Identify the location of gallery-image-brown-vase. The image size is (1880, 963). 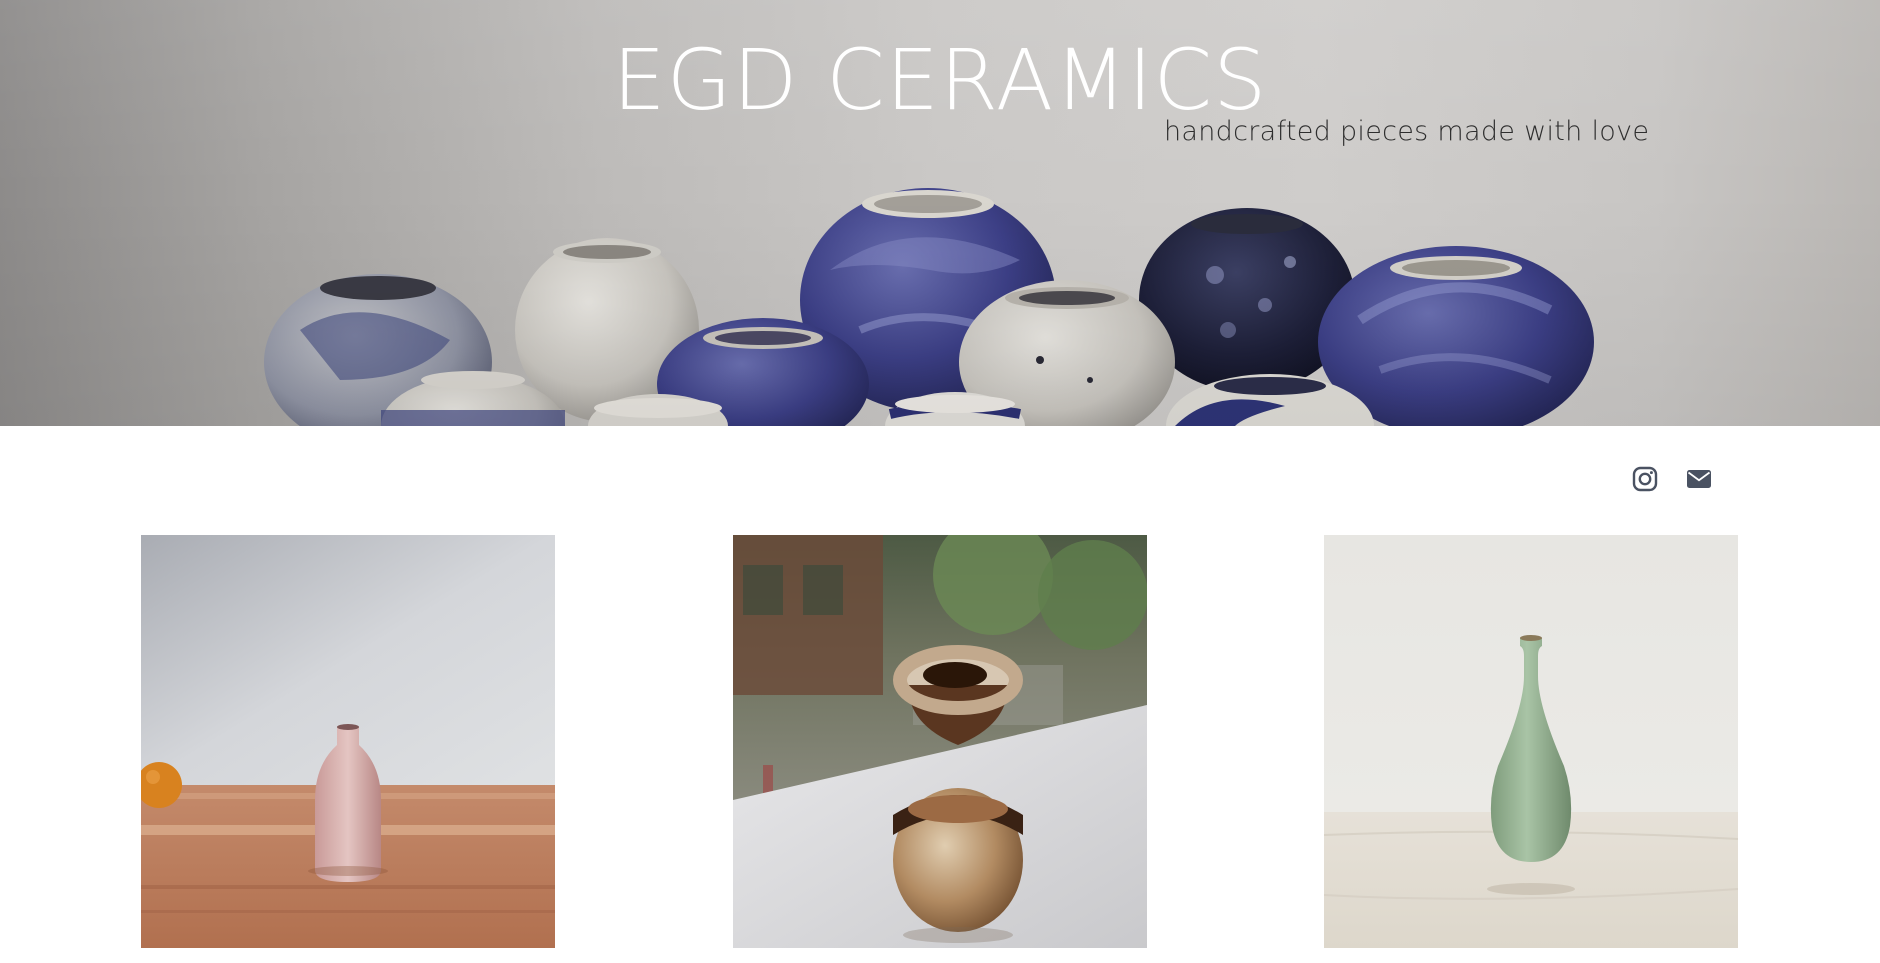
(940, 741).